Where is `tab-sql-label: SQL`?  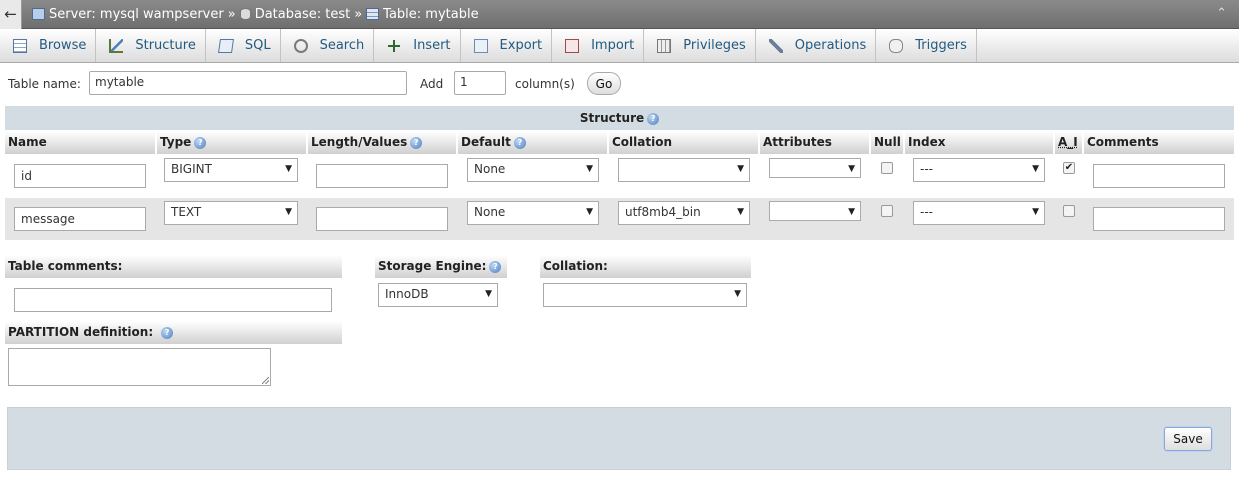 tab-sql-label: SQL is located at coordinates (257, 45).